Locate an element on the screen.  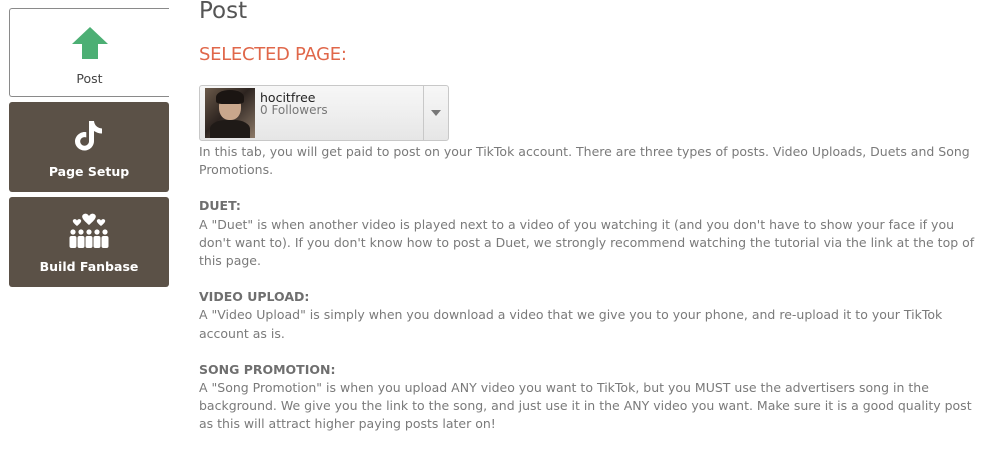
video-upload-label: VIDEO UPLOAD: is located at coordinates (254, 297).